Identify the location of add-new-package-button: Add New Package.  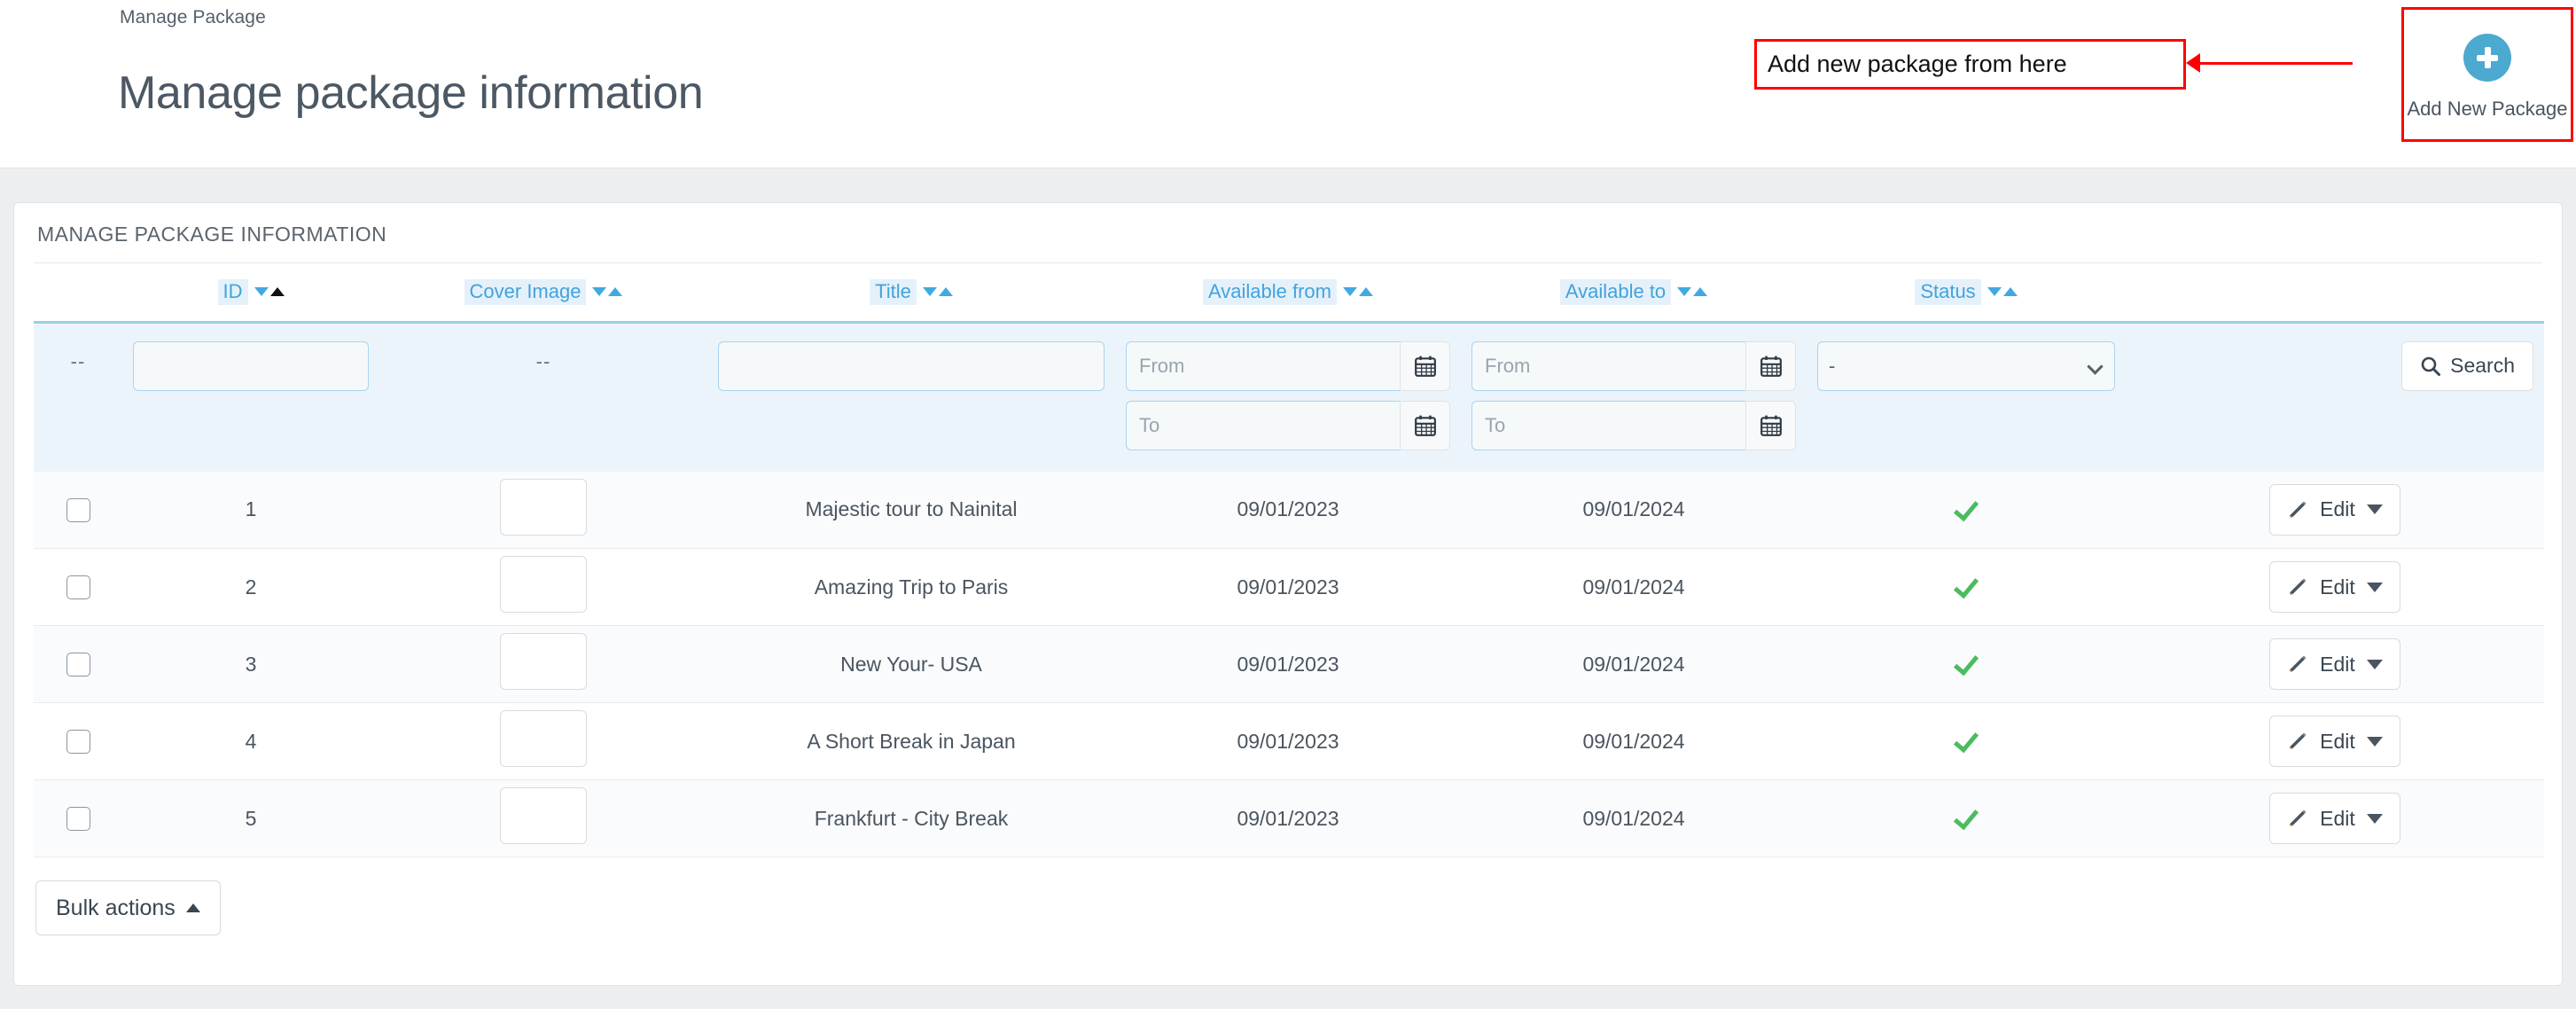
(2487, 74).